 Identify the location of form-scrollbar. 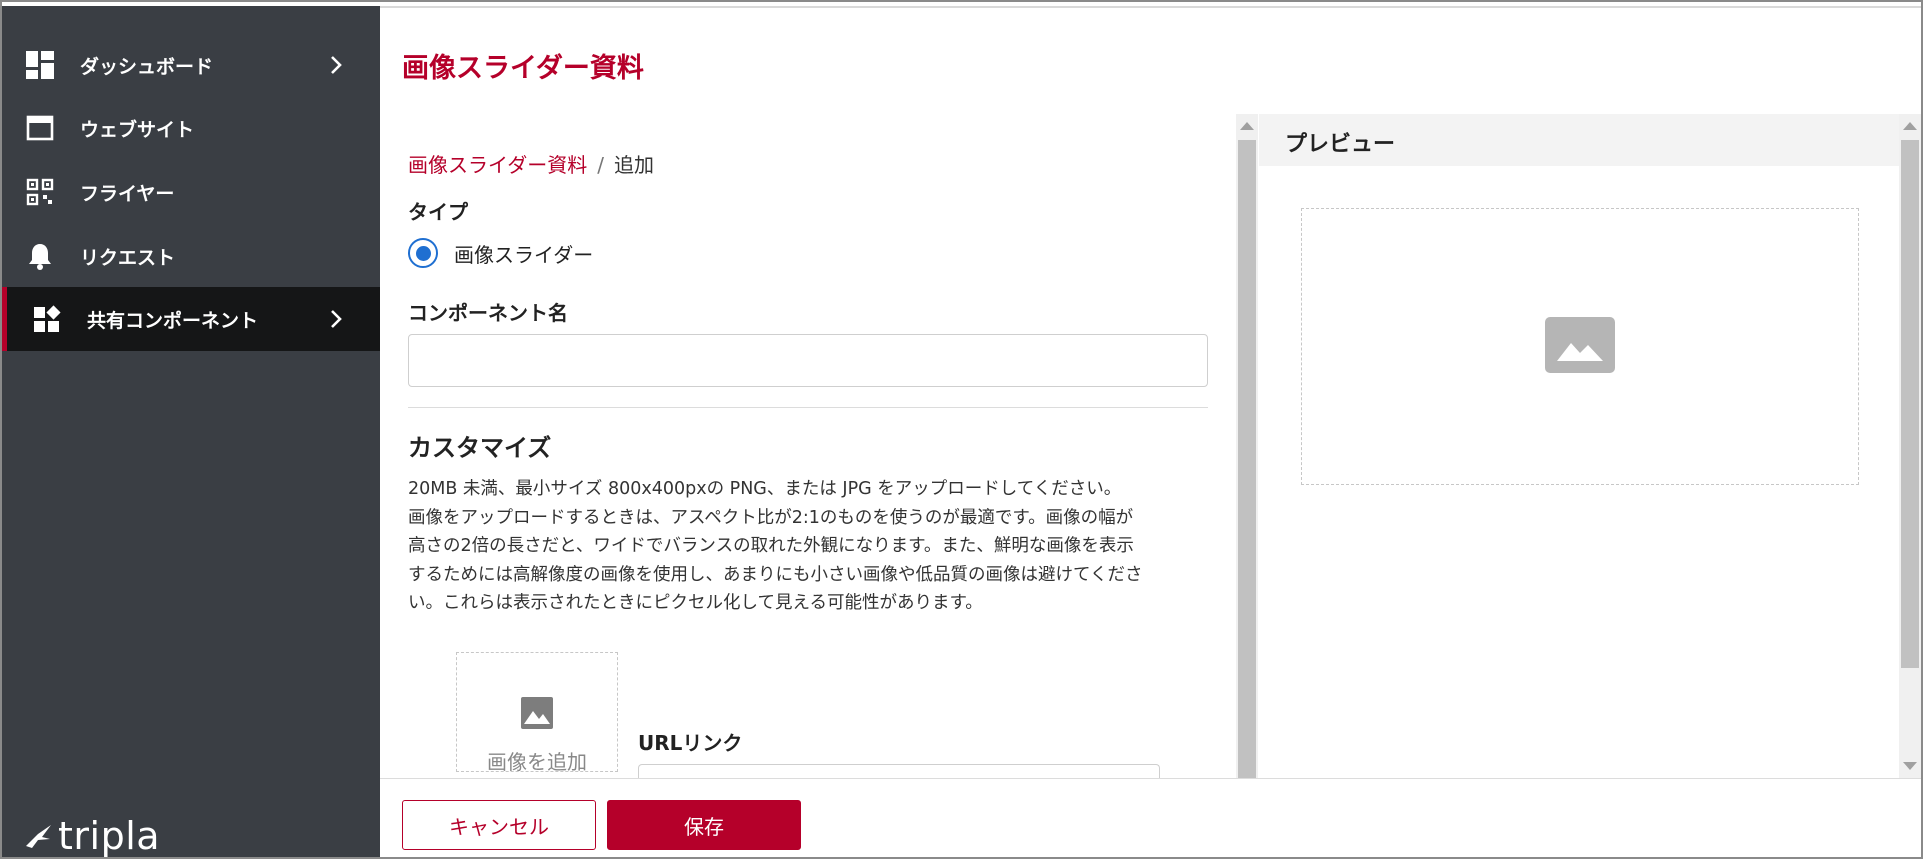
(1247, 446).